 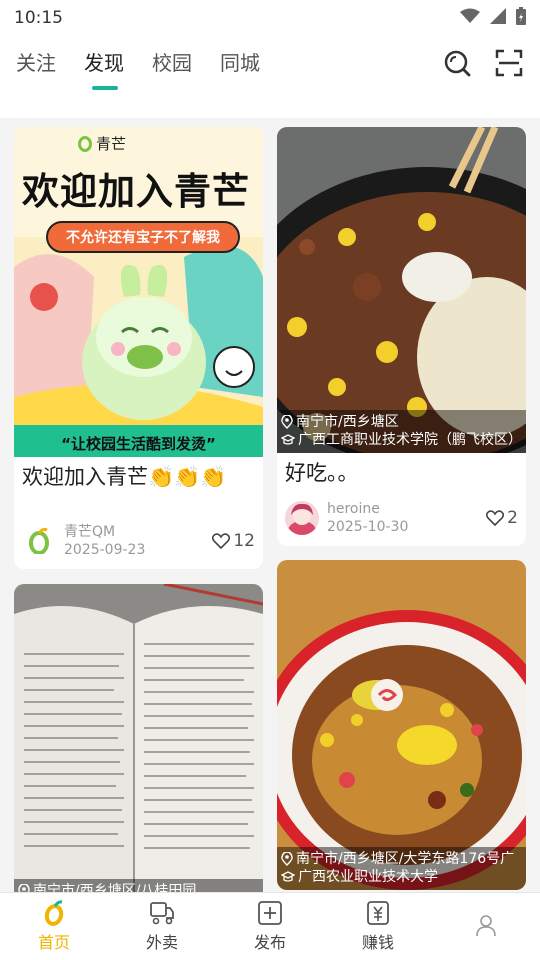 I want to click on tab-label: 校园, so click(x=172, y=63).